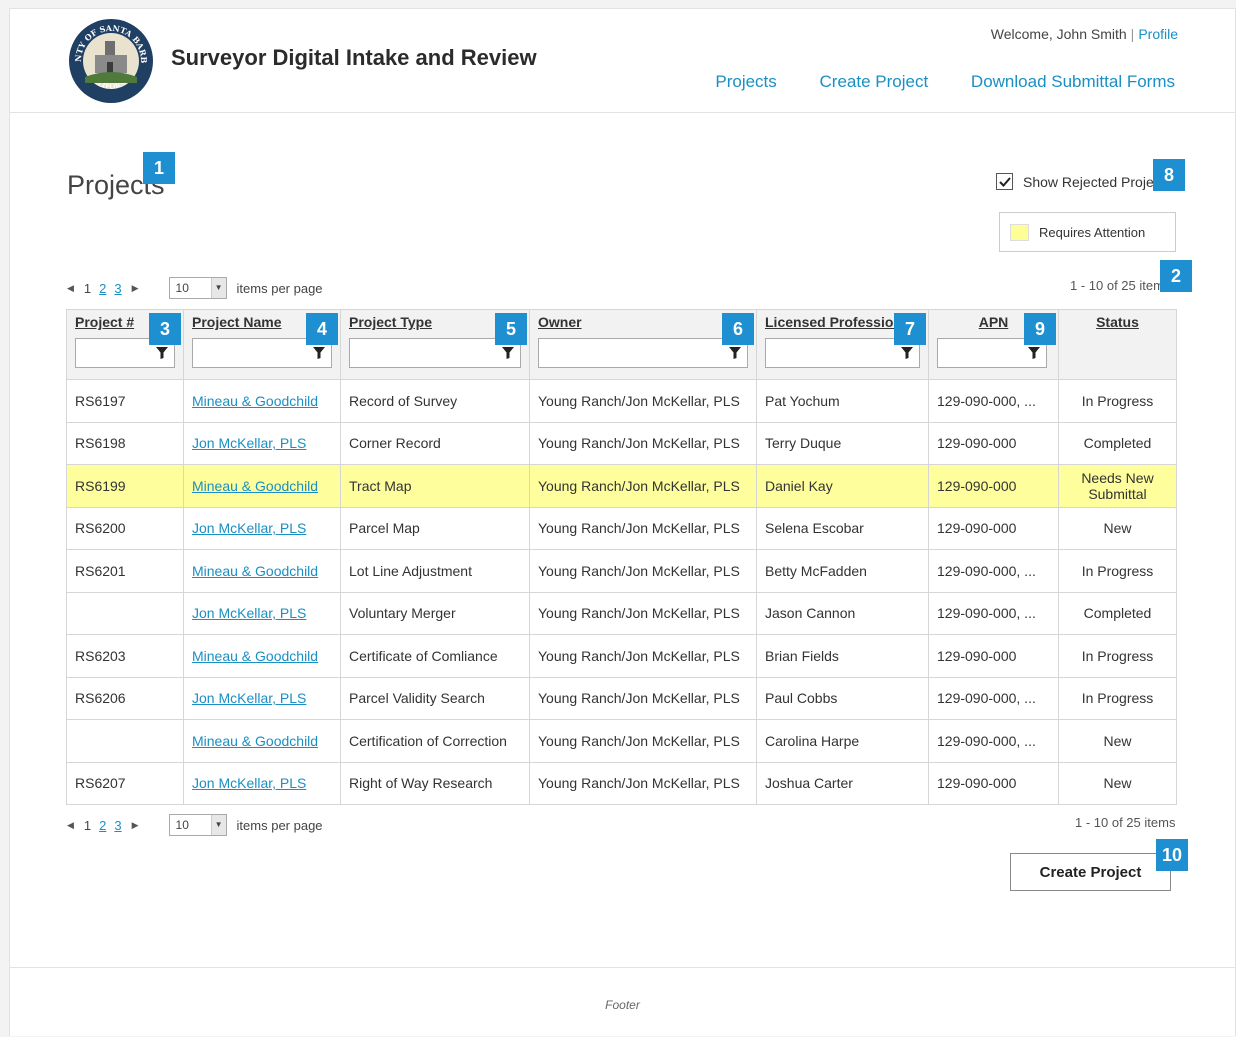  I want to click on cell-licensed-professional: Paul Cobbs, so click(842, 698).